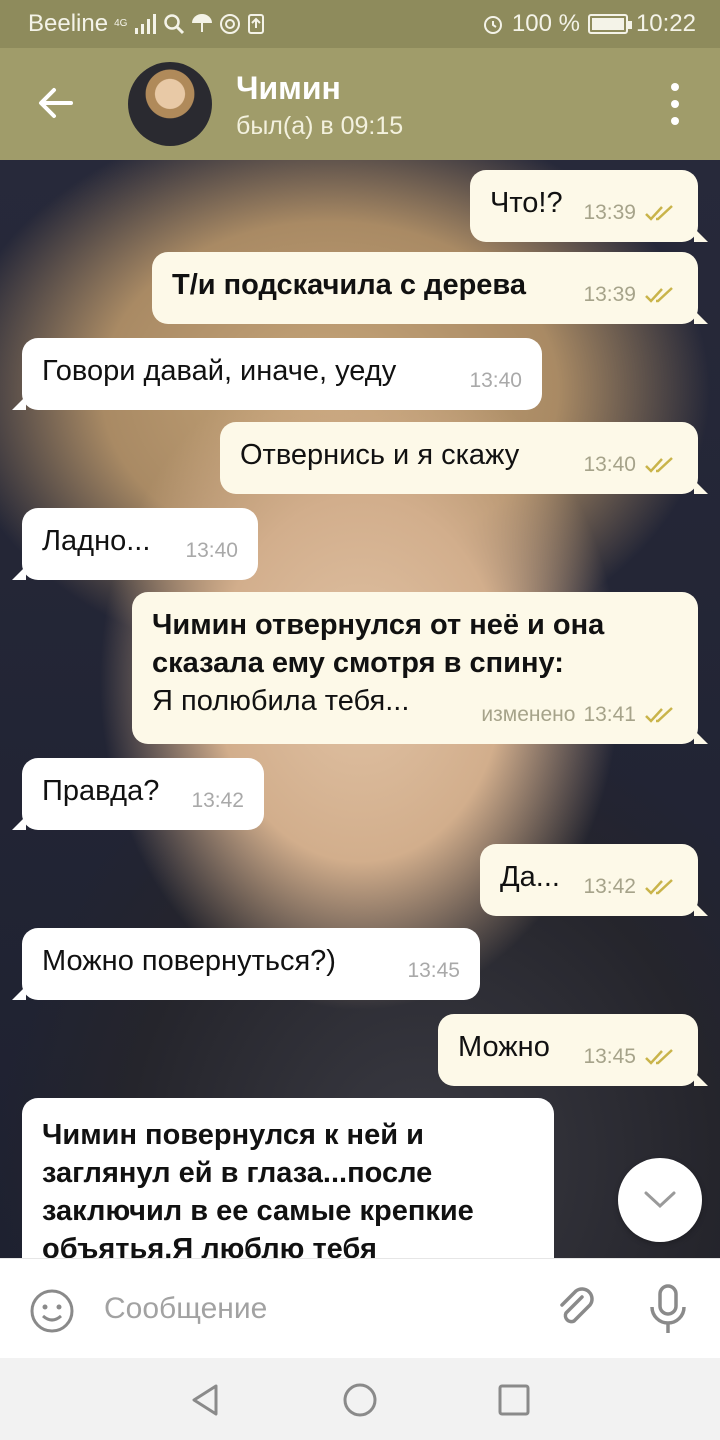 The height and width of the screenshot is (1440, 720). What do you see at coordinates (665, 23) in the screenshot?
I see `clock: 10:22` at bounding box center [665, 23].